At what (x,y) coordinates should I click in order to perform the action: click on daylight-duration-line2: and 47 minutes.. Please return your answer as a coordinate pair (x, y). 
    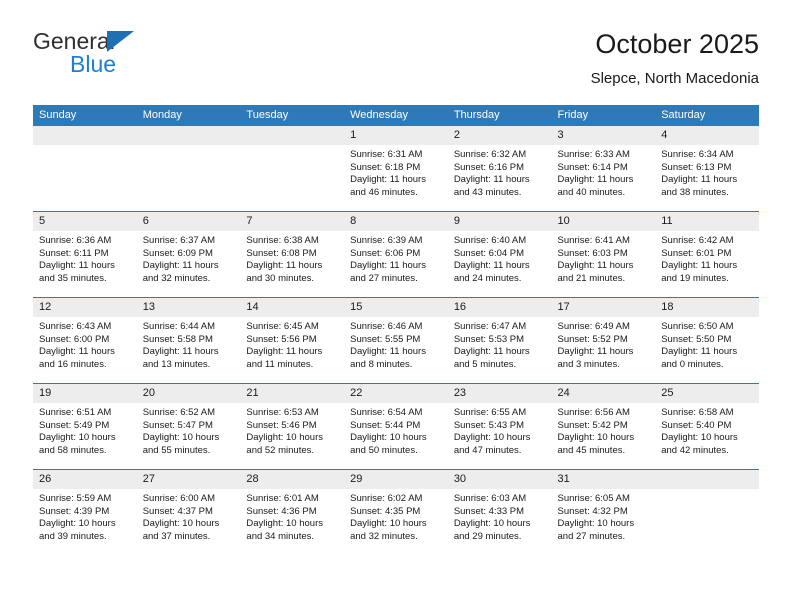
    Looking at the image, I should click on (487, 450).